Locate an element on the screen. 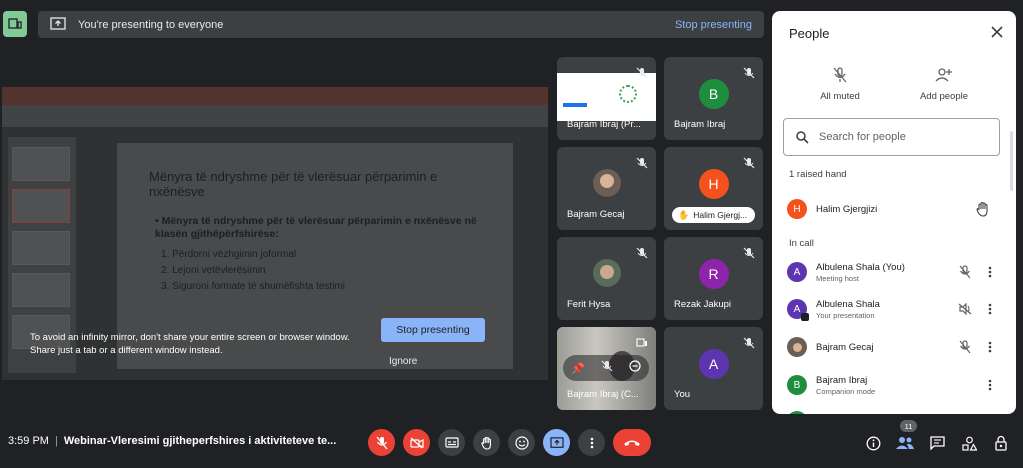 The height and width of the screenshot is (468, 1023). chat-icon is located at coordinates (937, 443).